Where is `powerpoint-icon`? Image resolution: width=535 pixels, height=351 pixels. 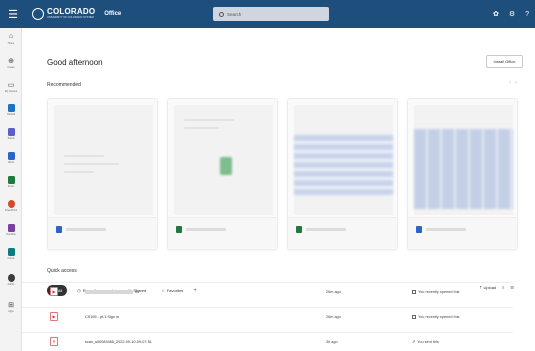 powerpoint-icon is located at coordinates (11, 204).